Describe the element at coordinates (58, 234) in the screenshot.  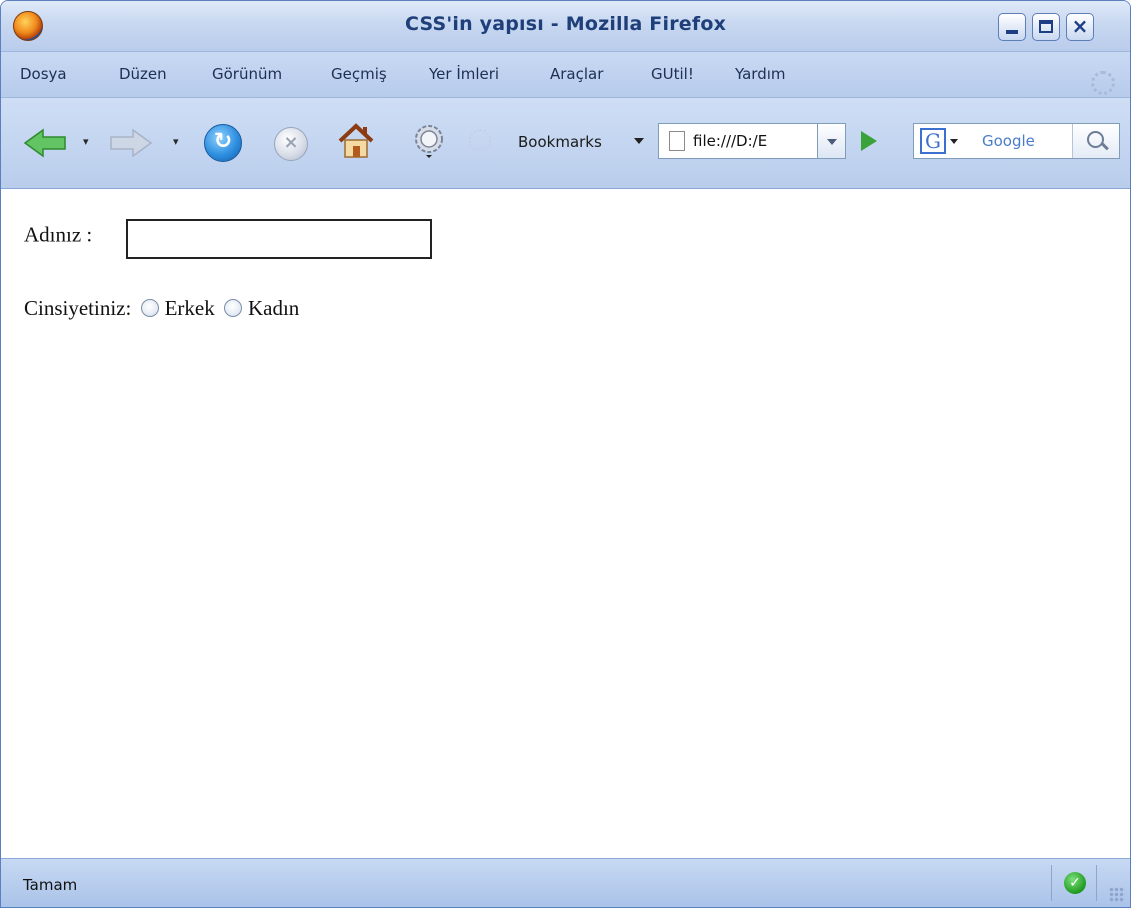
I see `name-label: Adınız :` at that location.